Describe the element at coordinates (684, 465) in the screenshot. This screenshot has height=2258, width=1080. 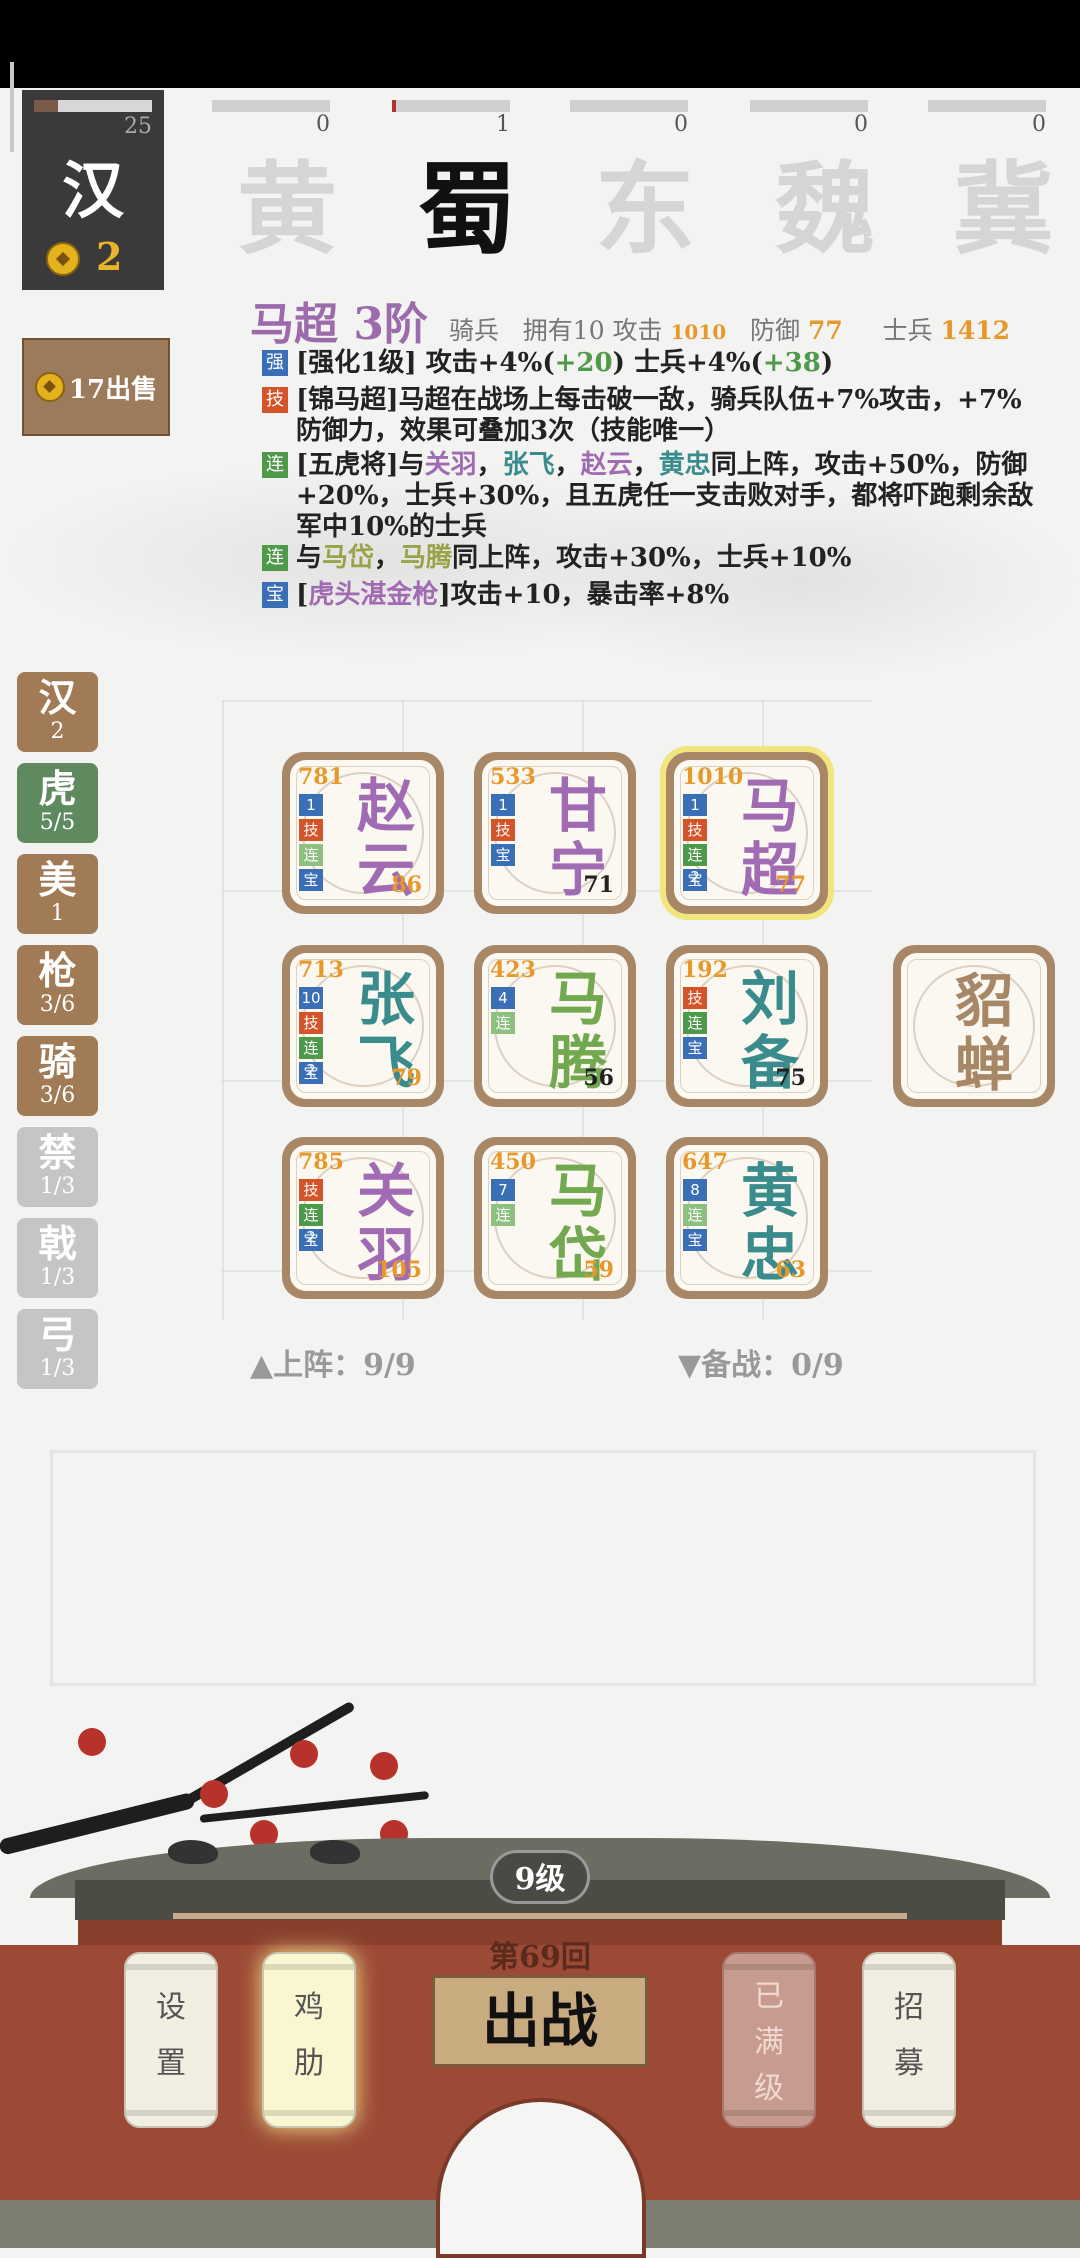
I see `trait-hero-name: 黄忠` at that location.